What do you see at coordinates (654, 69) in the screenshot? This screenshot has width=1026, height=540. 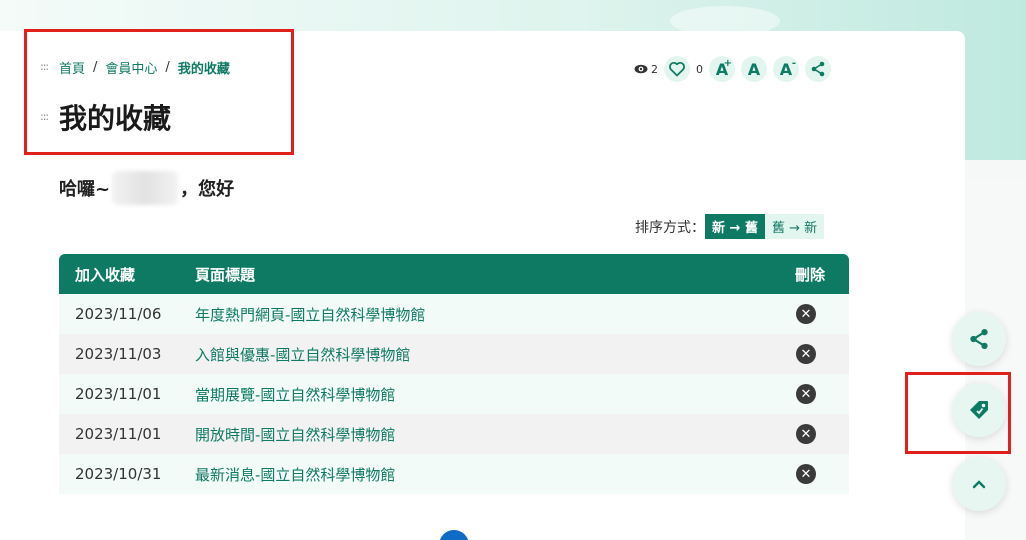 I see `view-count-value: 2` at bounding box center [654, 69].